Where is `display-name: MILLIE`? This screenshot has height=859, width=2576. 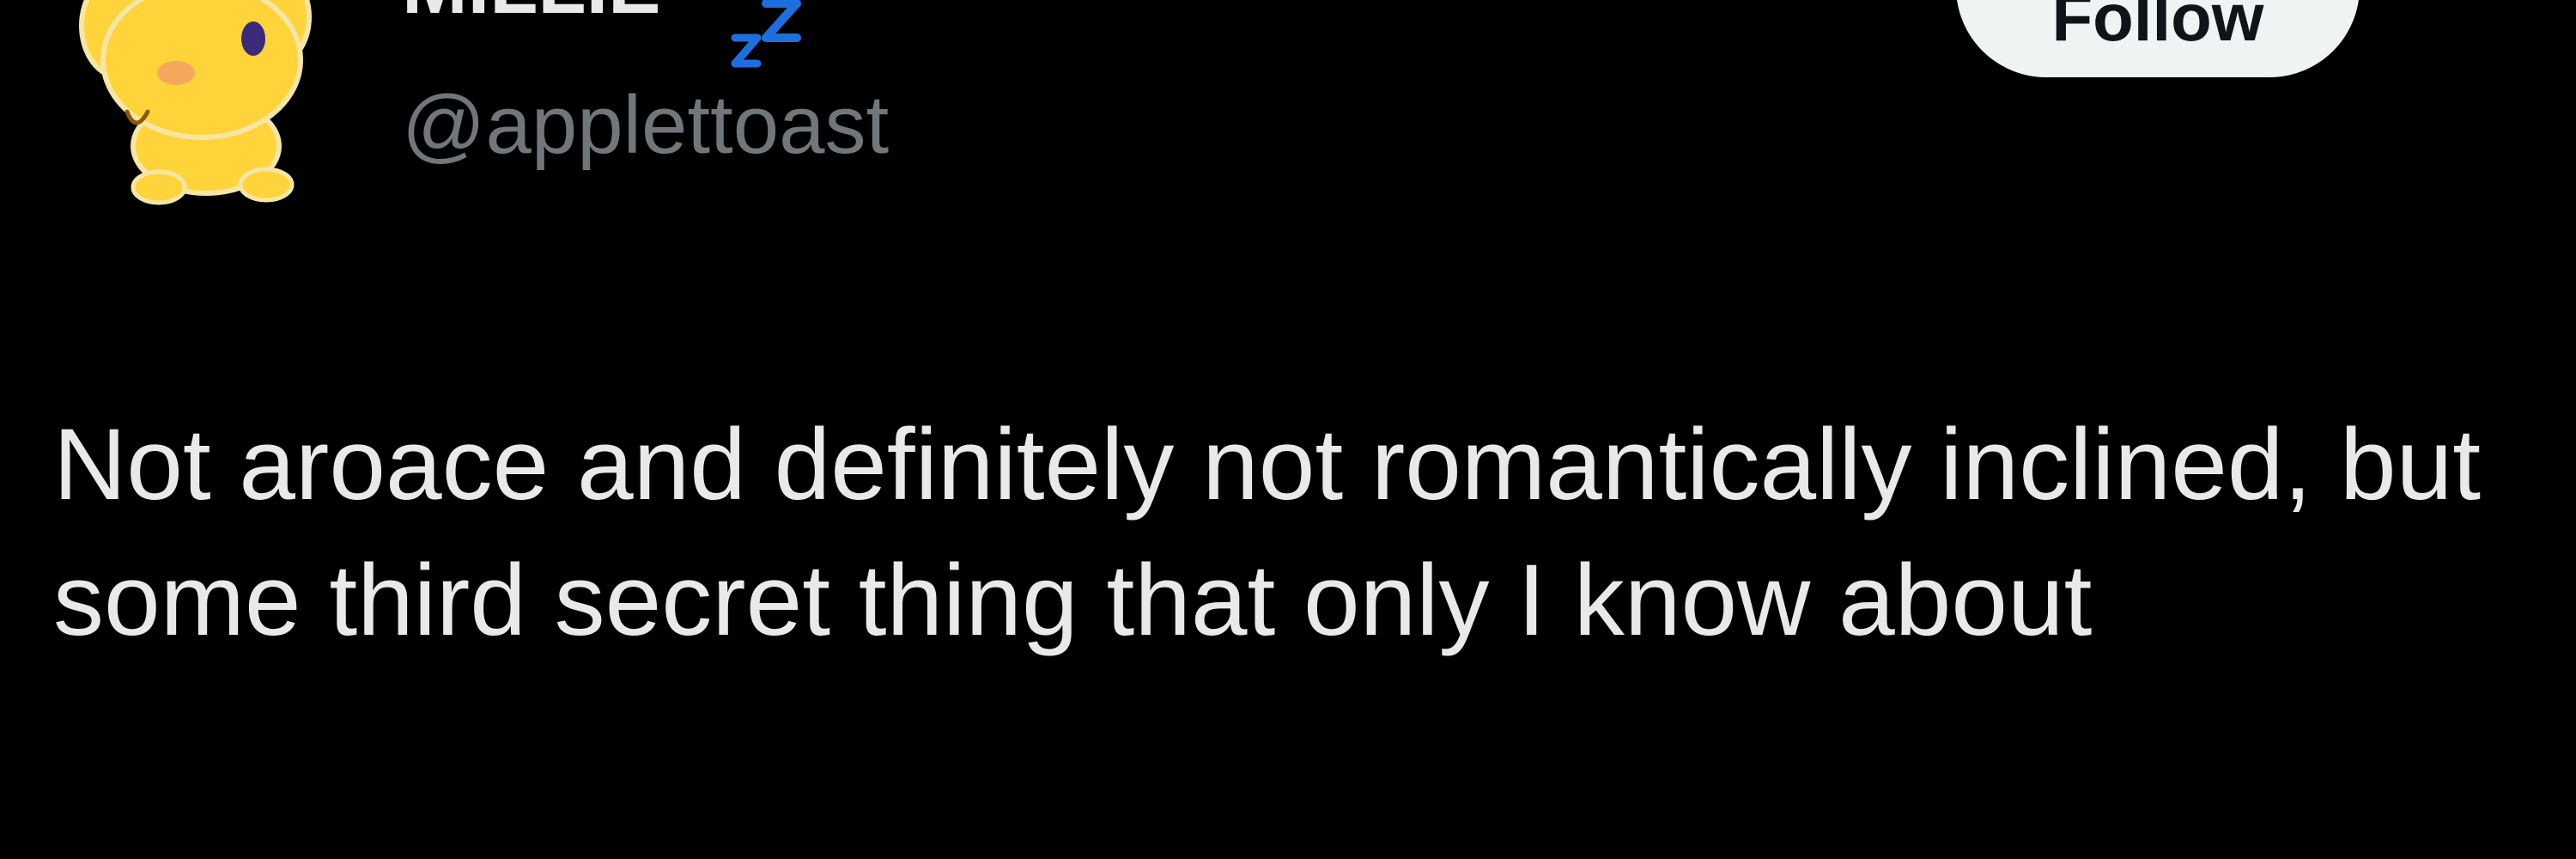
display-name: MILLIE is located at coordinates (532, 13).